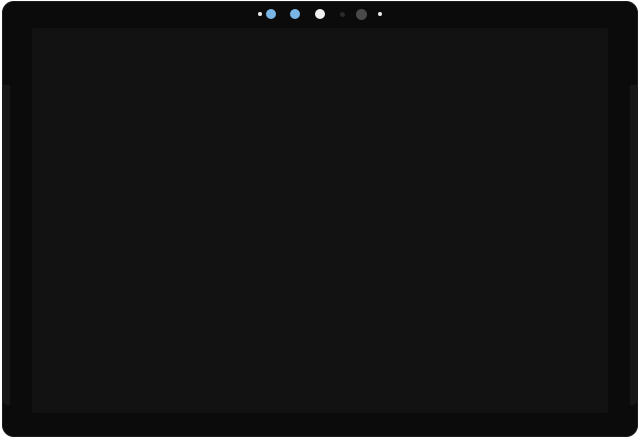 This screenshot has height=438, width=640. I want to click on proximity-sensor-icon, so click(342, 14).